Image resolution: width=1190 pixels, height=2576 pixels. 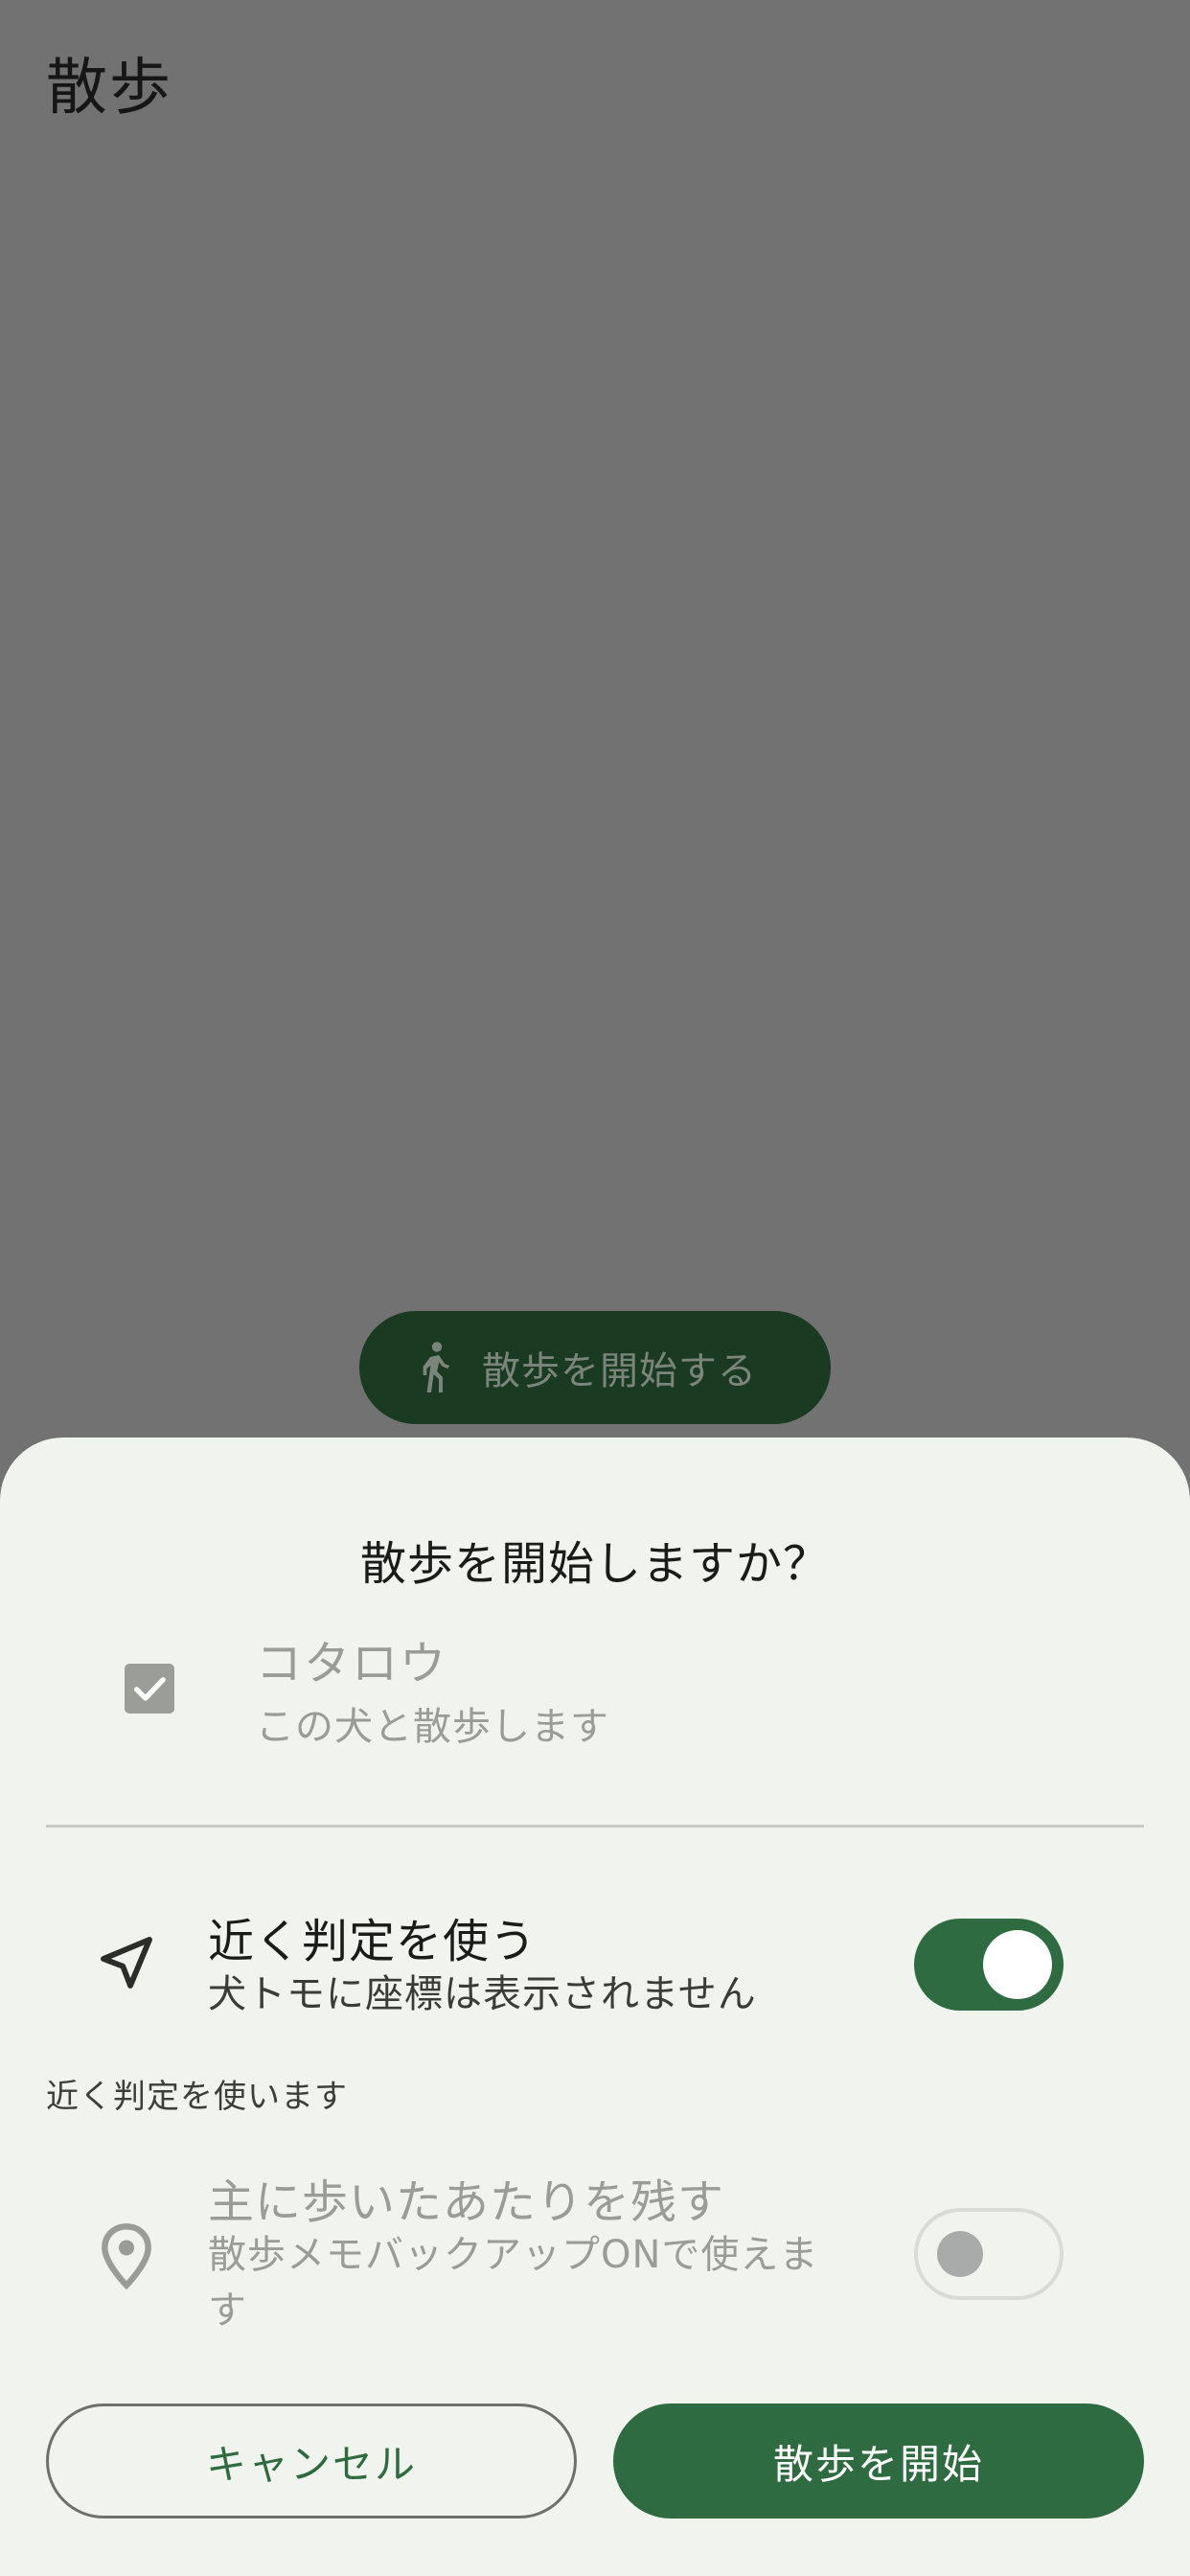 I want to click on navigation-arrow-icon, so click(x=127, y=1963).